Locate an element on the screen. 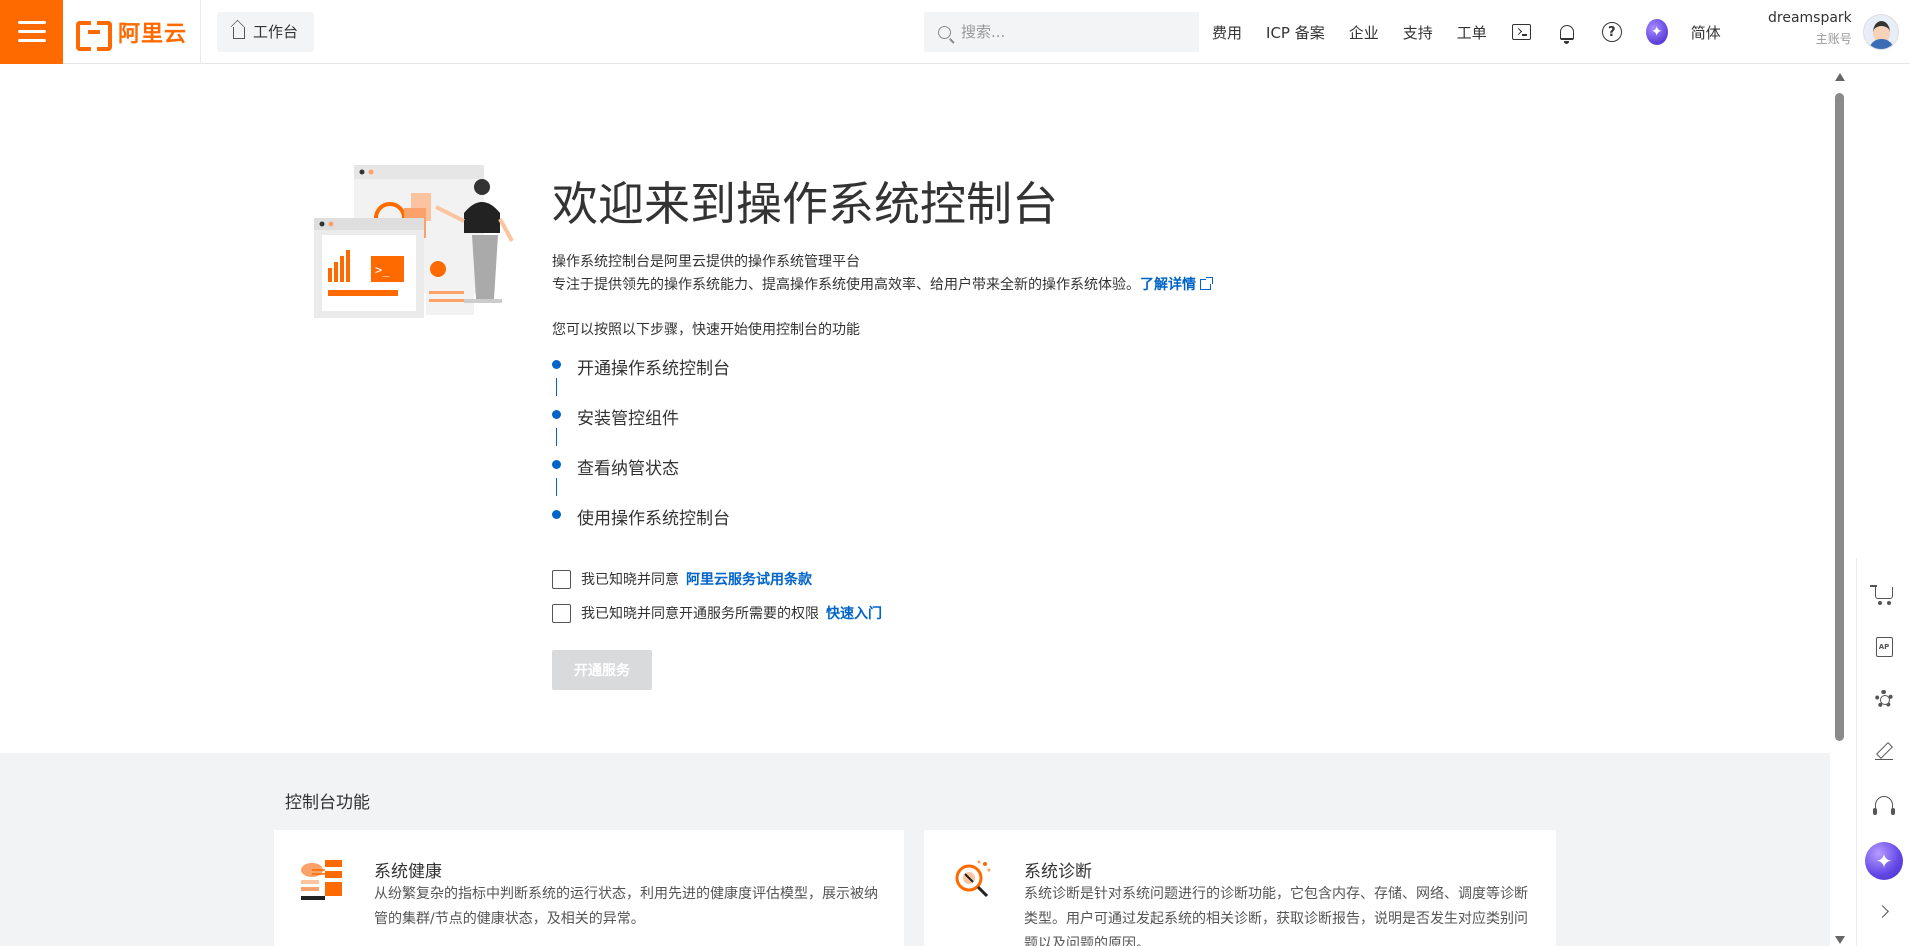  collapse-toolbar-button is located at coordinates (1884, 911).